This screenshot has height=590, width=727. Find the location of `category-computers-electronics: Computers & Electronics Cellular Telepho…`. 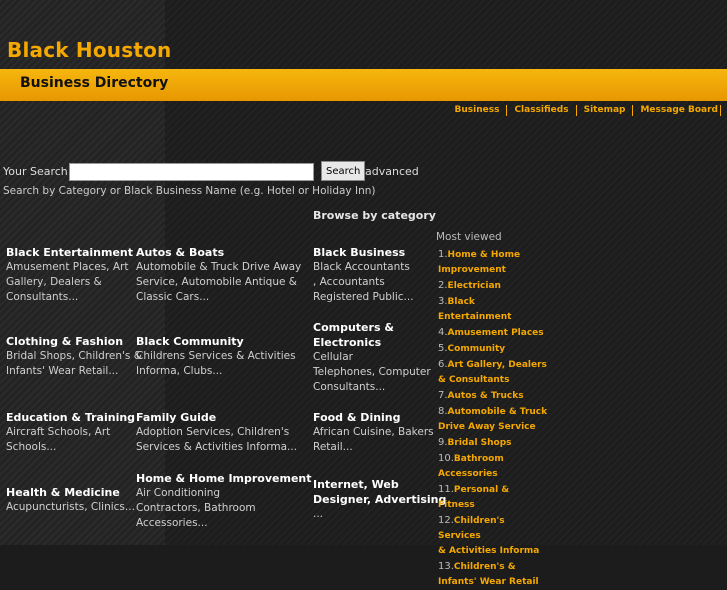

category-computers-electronics: Computers & Electronics Cellular Telepho… is located at coordinates (372, 357).